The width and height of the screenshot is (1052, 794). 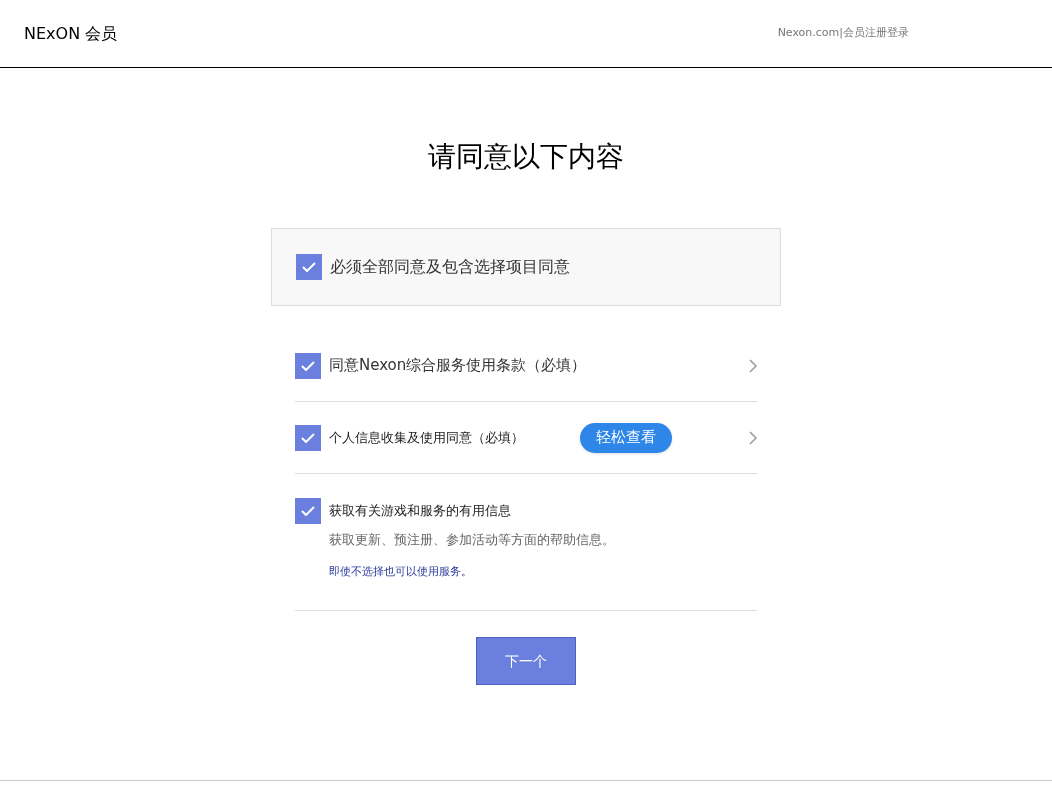 I want to click on agreement-label: 个人信息收集及使用同意（必填）, so click(x=426, y=437).